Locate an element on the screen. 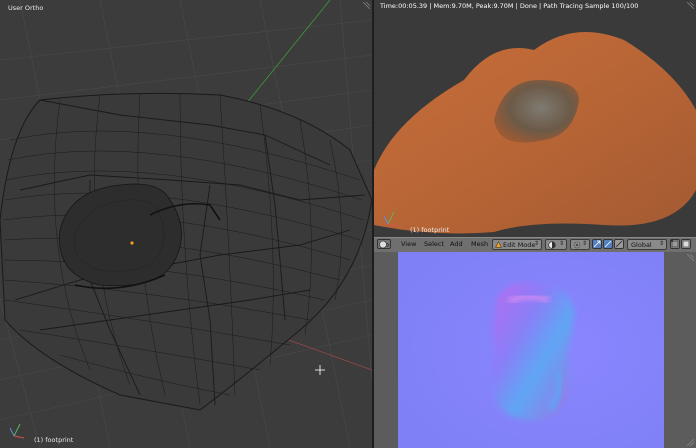 Image resolution: width=696 pixels, height=448 pixels. select-menu: Select is located at coordinates (434, 244).